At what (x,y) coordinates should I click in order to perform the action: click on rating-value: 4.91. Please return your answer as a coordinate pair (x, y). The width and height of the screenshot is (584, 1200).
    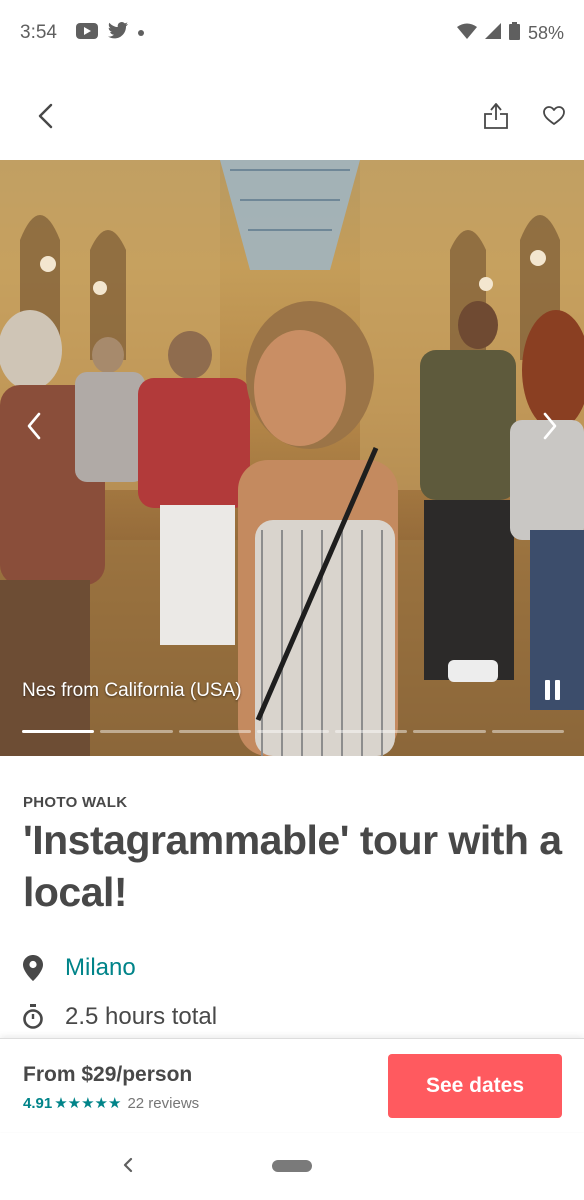
    Looking at the image, I should click on (38, 1103).